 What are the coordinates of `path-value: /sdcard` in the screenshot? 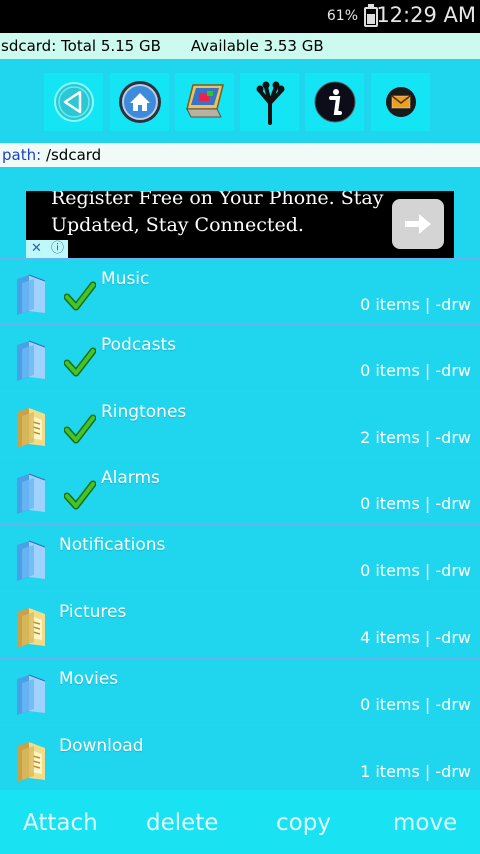 It's located at (73, 155).